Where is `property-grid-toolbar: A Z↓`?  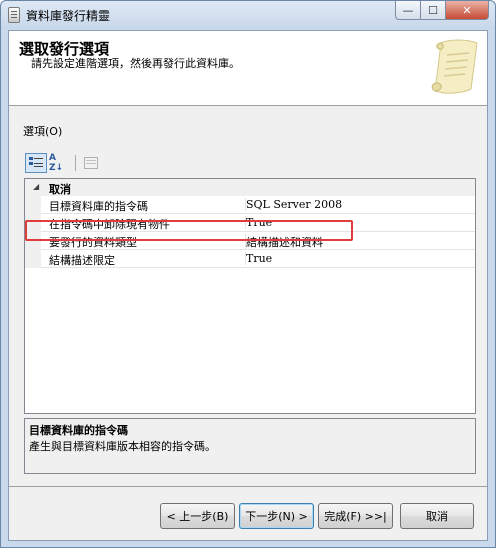
property-grid-toolbar: A Z↓ is located at coordinates (64, 163).